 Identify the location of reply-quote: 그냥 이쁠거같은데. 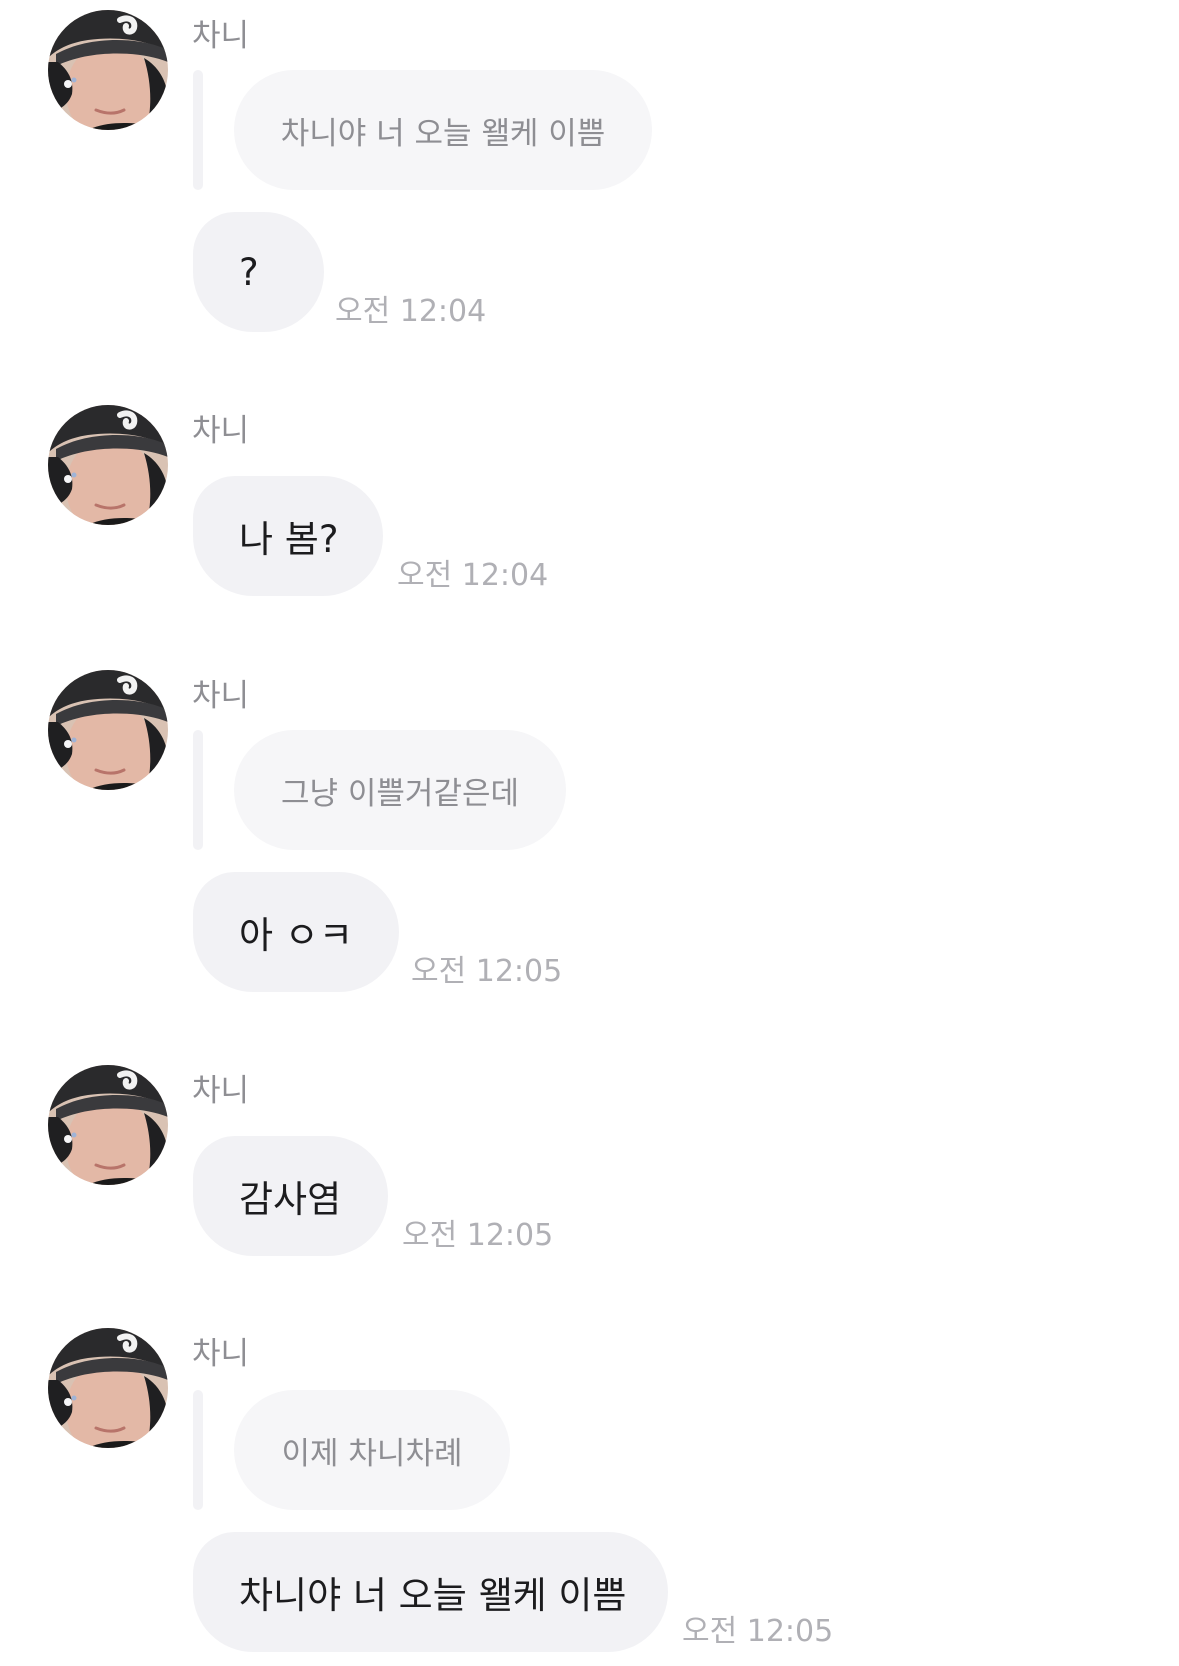
(400, 790).